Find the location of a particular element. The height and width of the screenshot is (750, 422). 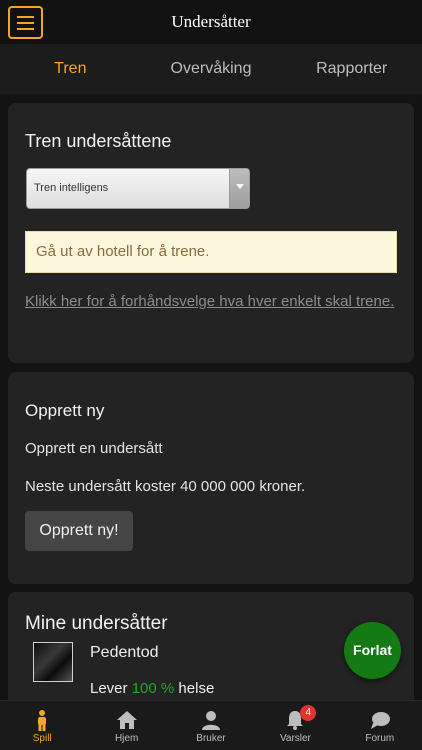

tab-tren: Tren is located at coordinates (70, 69).